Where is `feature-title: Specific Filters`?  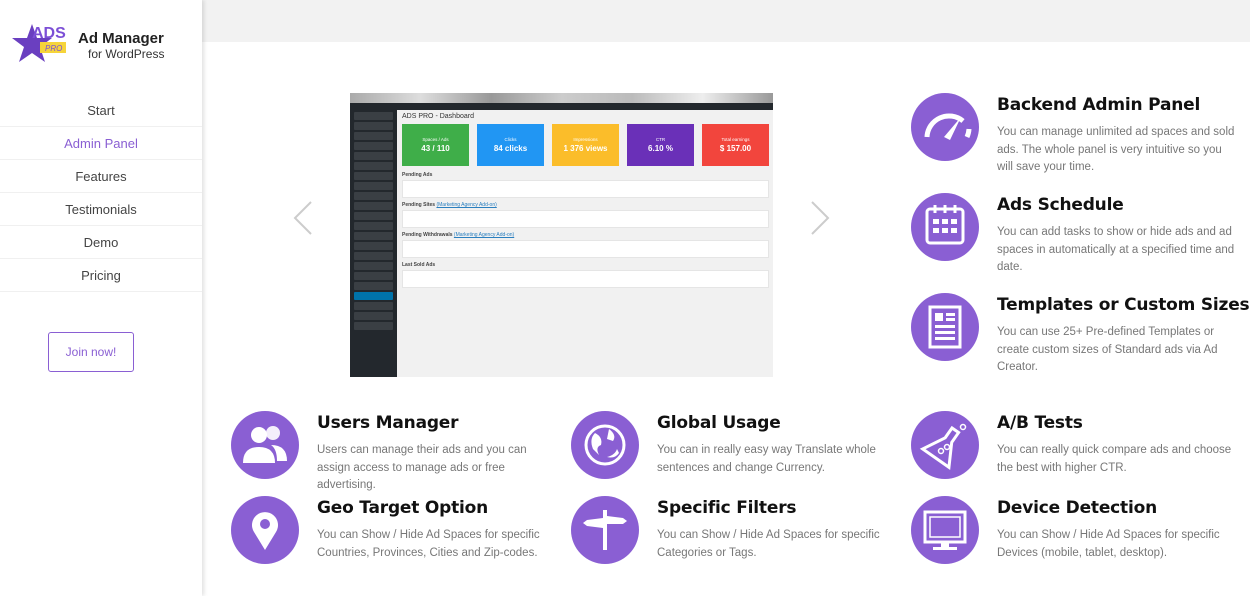
feature-title: Specific Filters is located at coordinates (727, 508).